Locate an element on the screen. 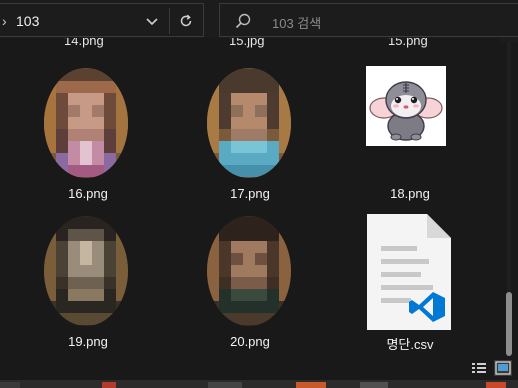  file-name: 16.png is located at coordinates (88, 193).